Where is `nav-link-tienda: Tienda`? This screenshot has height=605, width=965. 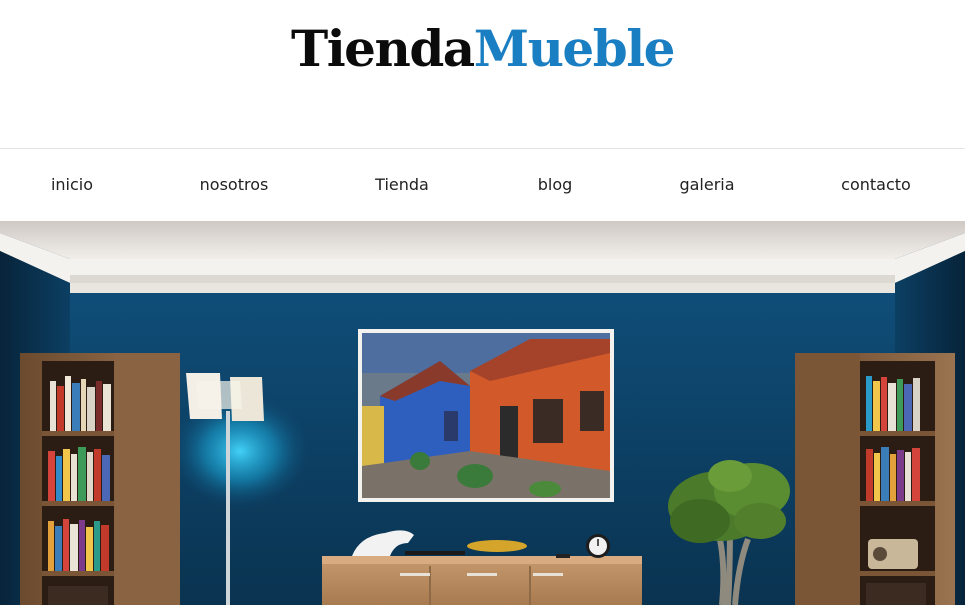
nav-link-tienda: Tienda is located at coordinates (402, 185).